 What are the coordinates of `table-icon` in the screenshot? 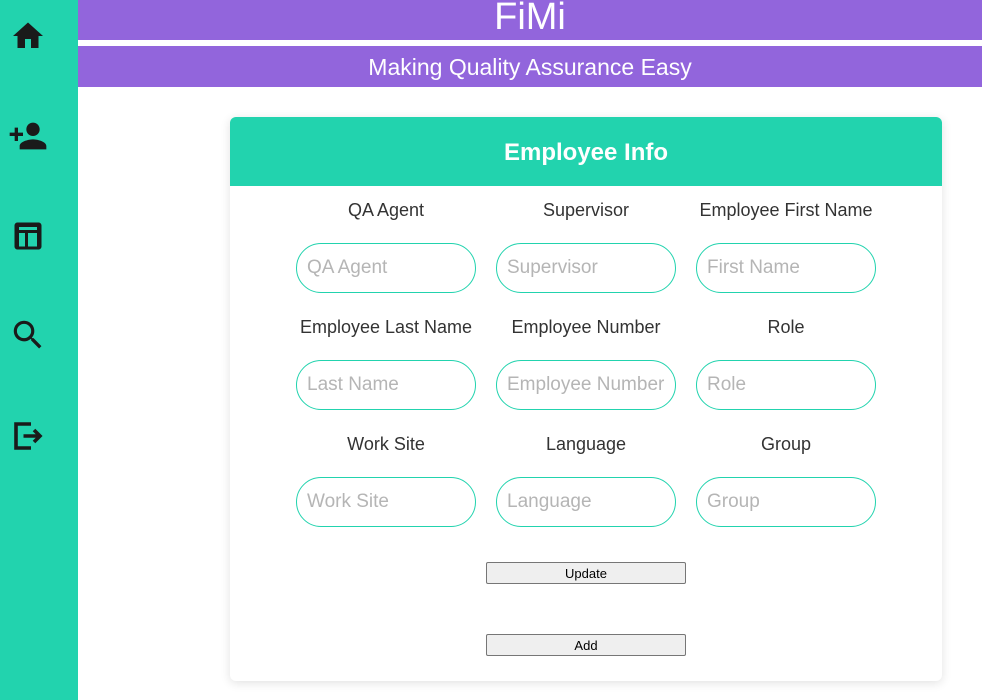 It's located at (28, 236).